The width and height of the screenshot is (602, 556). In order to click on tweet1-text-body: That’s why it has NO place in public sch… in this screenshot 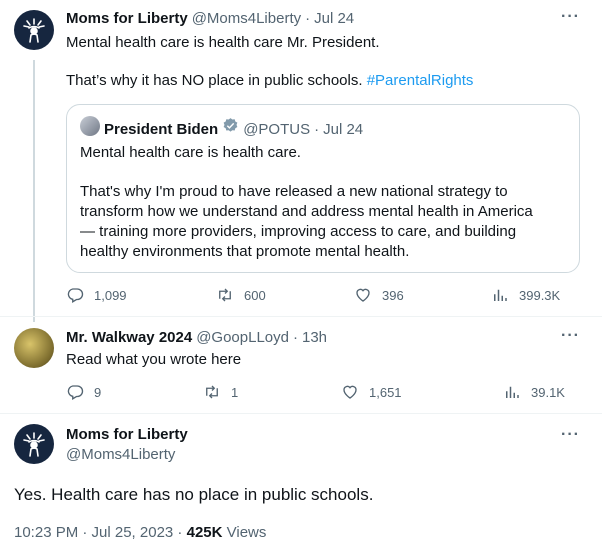, I will do `click(214, 80)`.